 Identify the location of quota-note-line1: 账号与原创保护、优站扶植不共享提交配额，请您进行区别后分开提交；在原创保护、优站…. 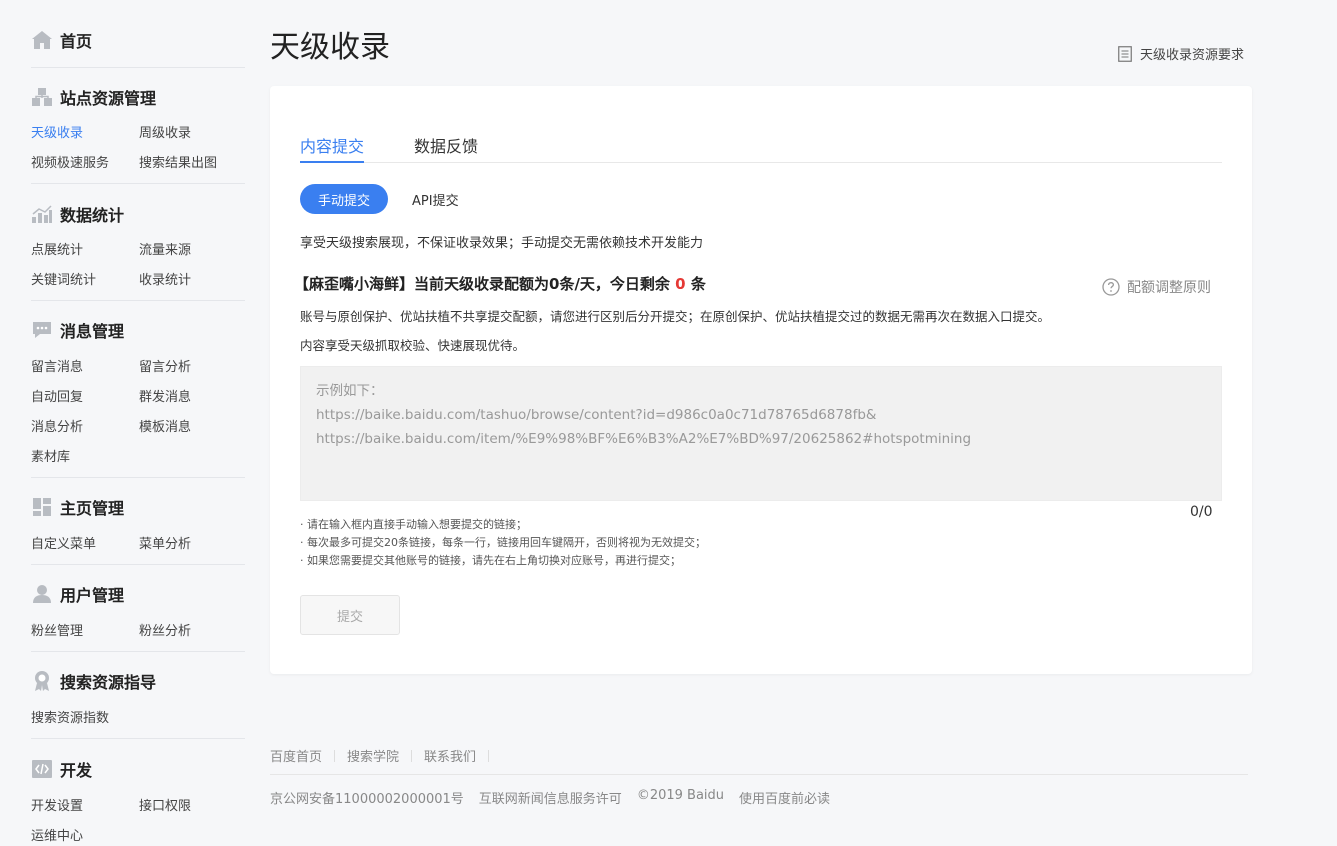
(675, 316).